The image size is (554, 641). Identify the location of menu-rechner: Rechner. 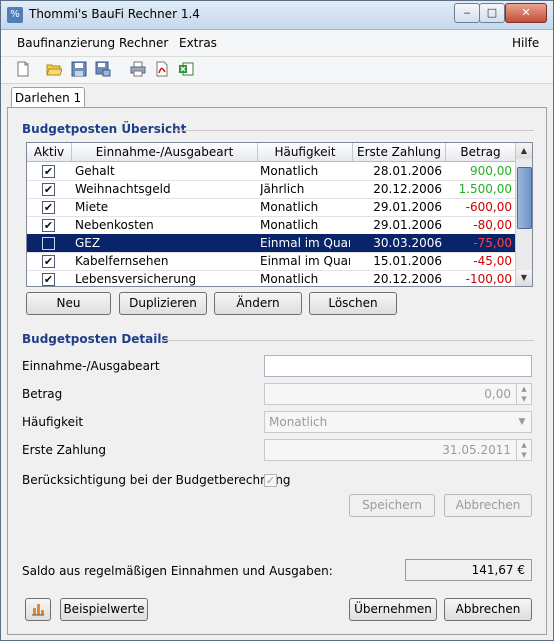
(143, 43).